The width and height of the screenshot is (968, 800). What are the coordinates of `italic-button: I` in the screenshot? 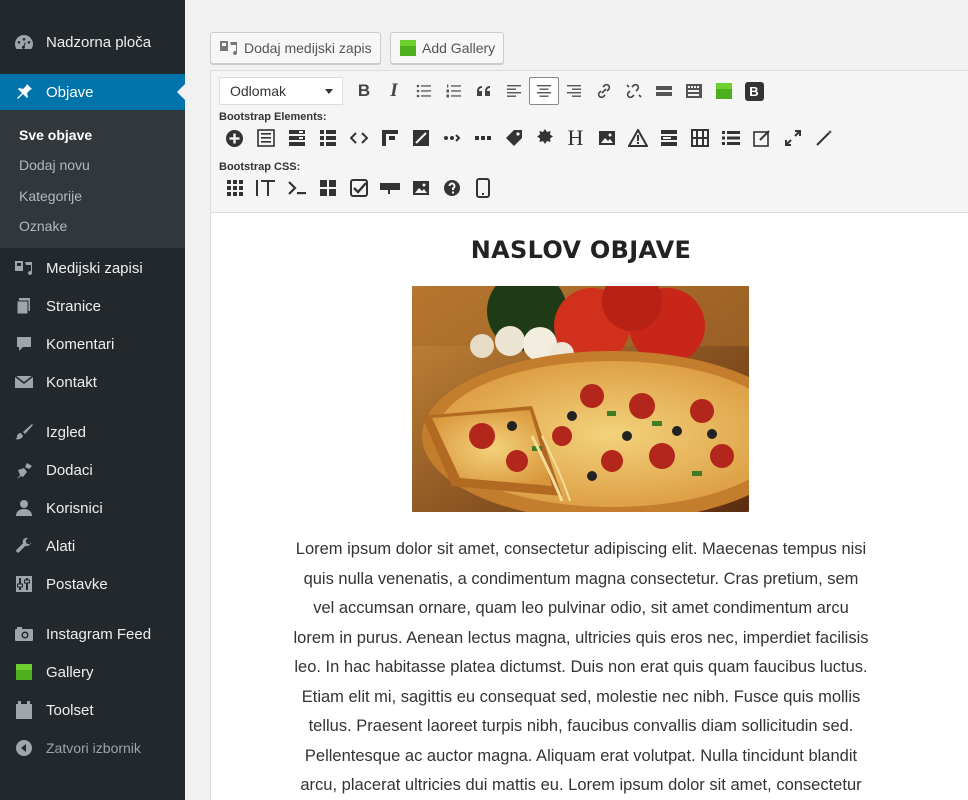 It's located at (394, 91).